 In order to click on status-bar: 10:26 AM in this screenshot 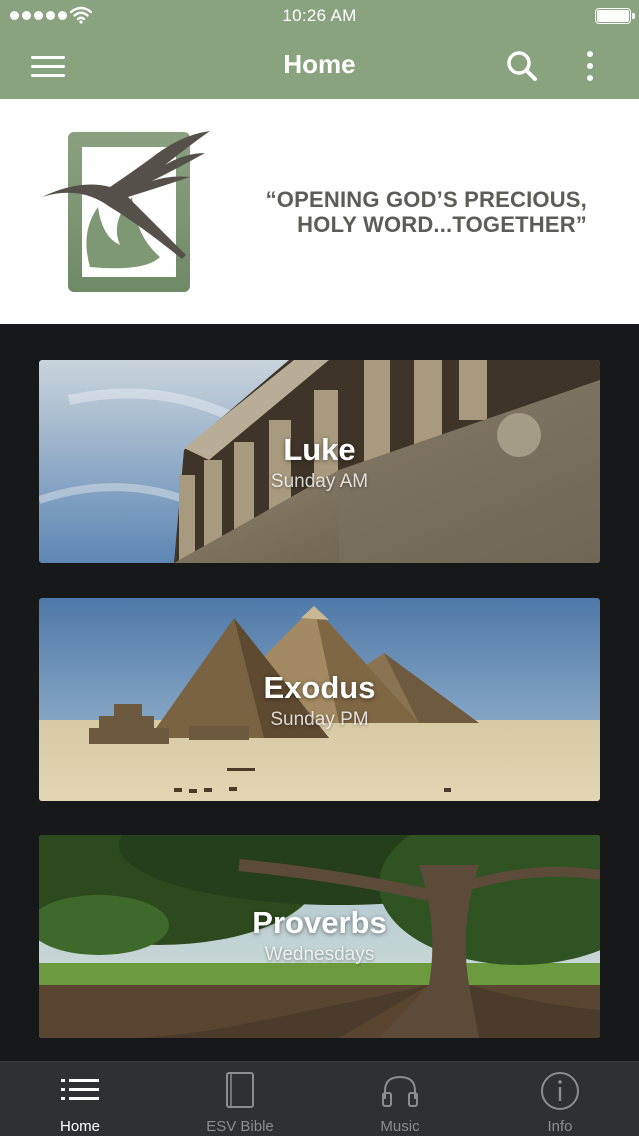, I will do `click(319, 16)`.